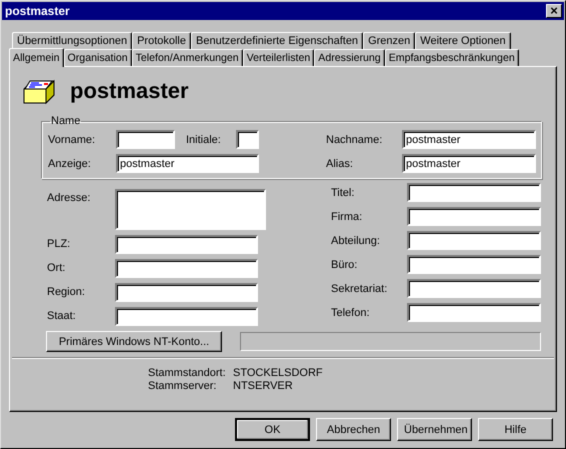 The width and height of the screenshot is (566, 449). What do you see at coordinates (344, 264) in the screenshot?
I see `field-label: Büro:` at bounding box center [344, 264].